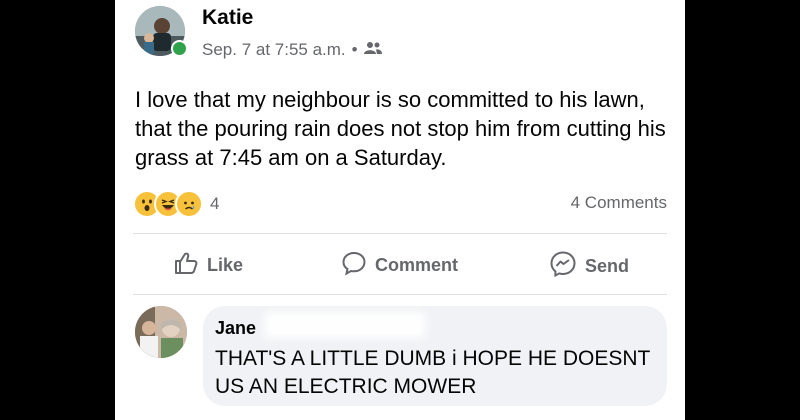 Image resolution: width=800 pixels, height=420 pixels. What do you see at coordinates (179, 48) in the screenshot?
I see `online-status-indicator` at bounding box center [179, 48].